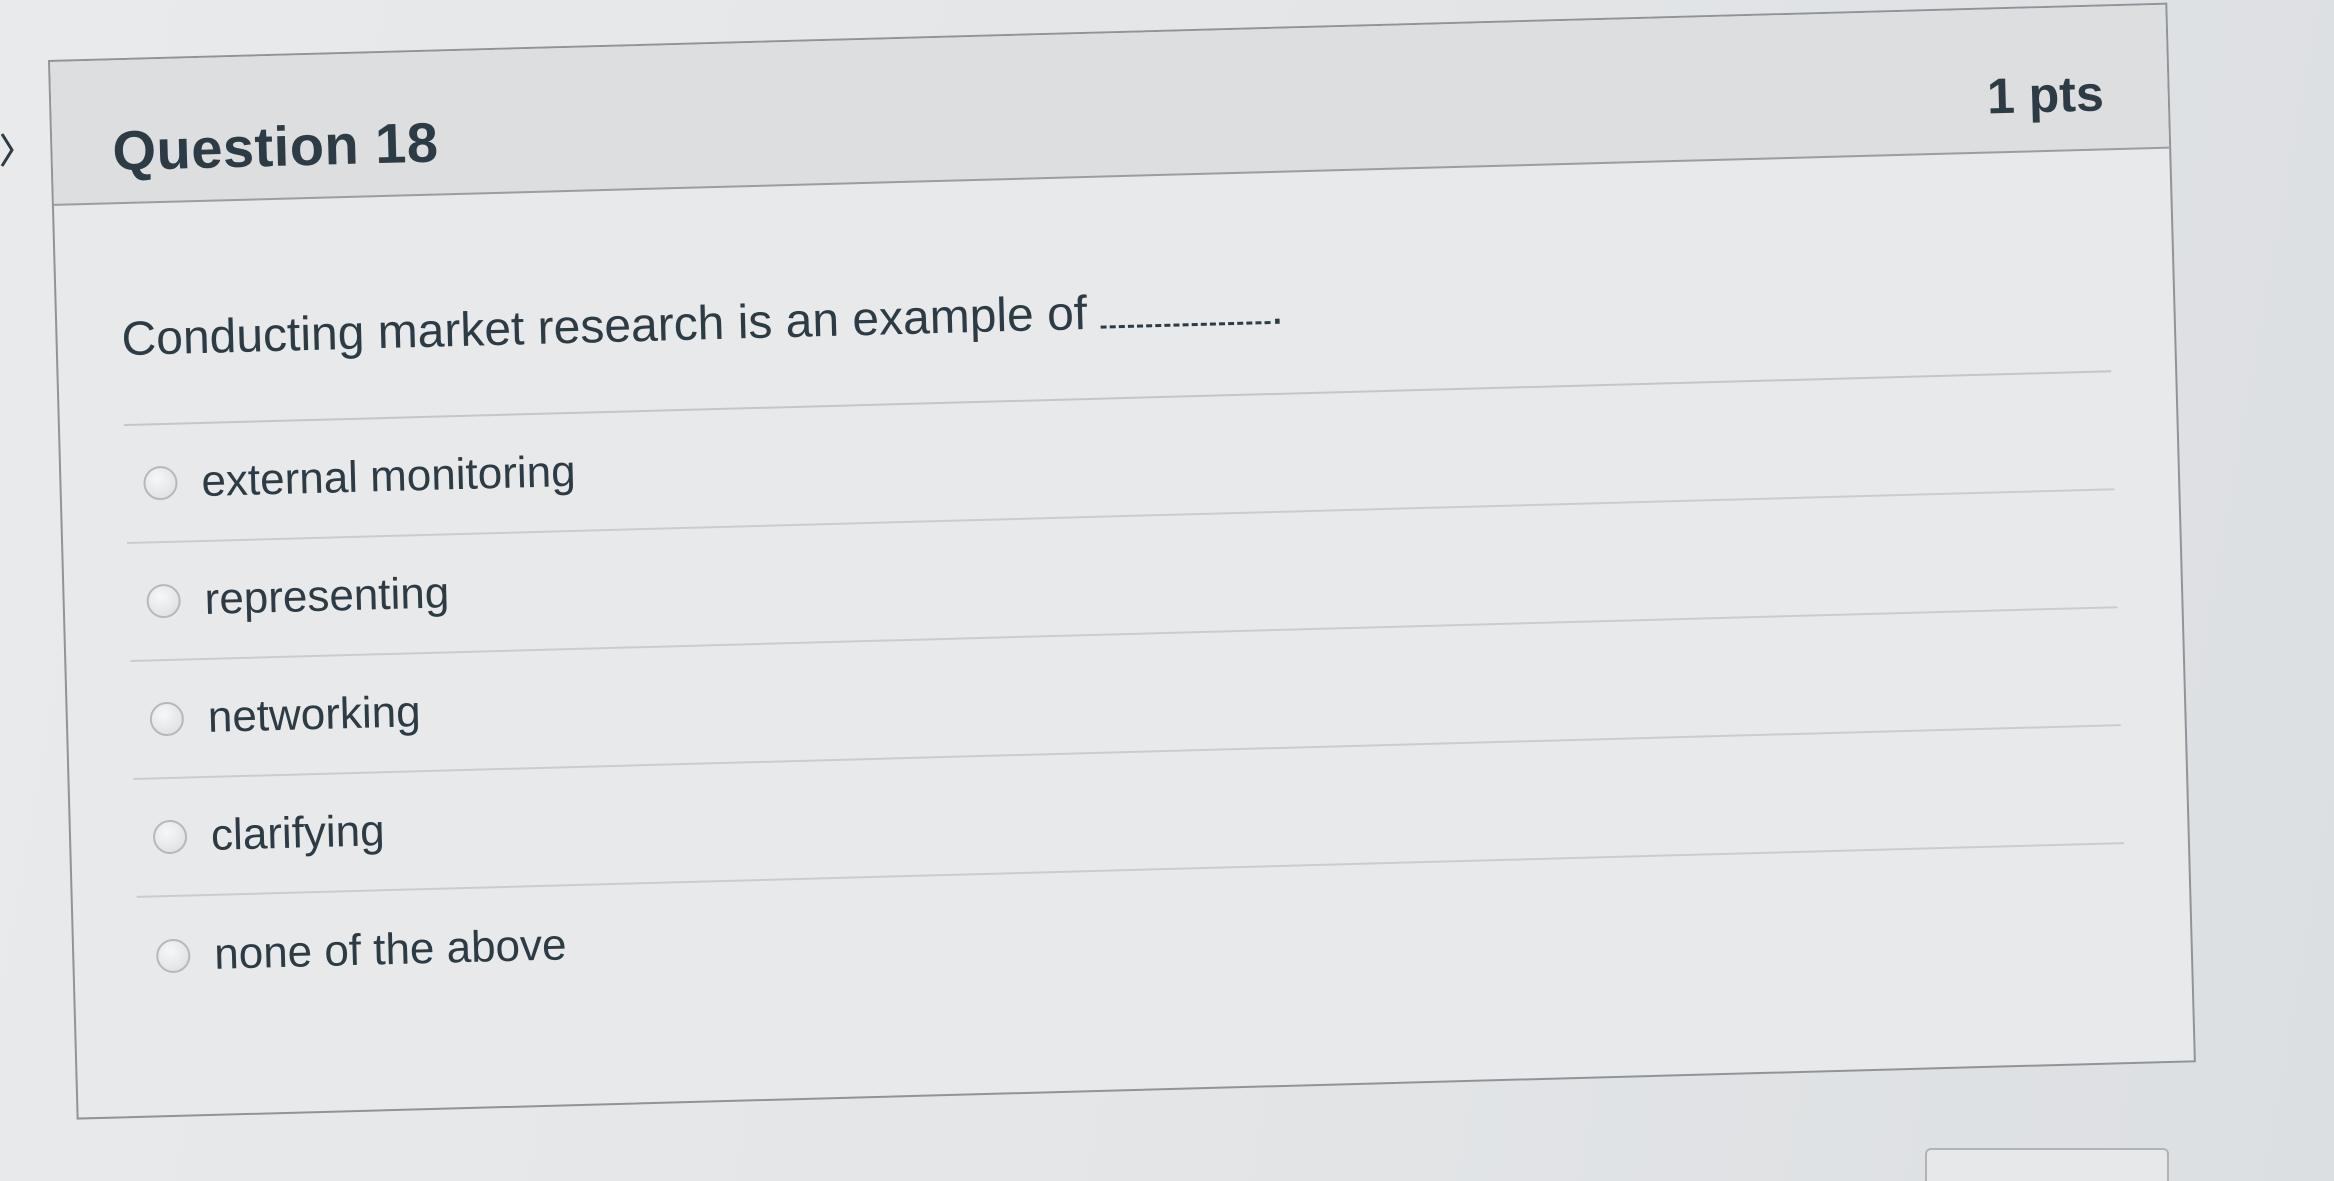 This screenshot has width=2334, height=1181. Describe the element at coordinates (2045, 95) in the screenshot. I see `question-points: 1 pts` at that location.